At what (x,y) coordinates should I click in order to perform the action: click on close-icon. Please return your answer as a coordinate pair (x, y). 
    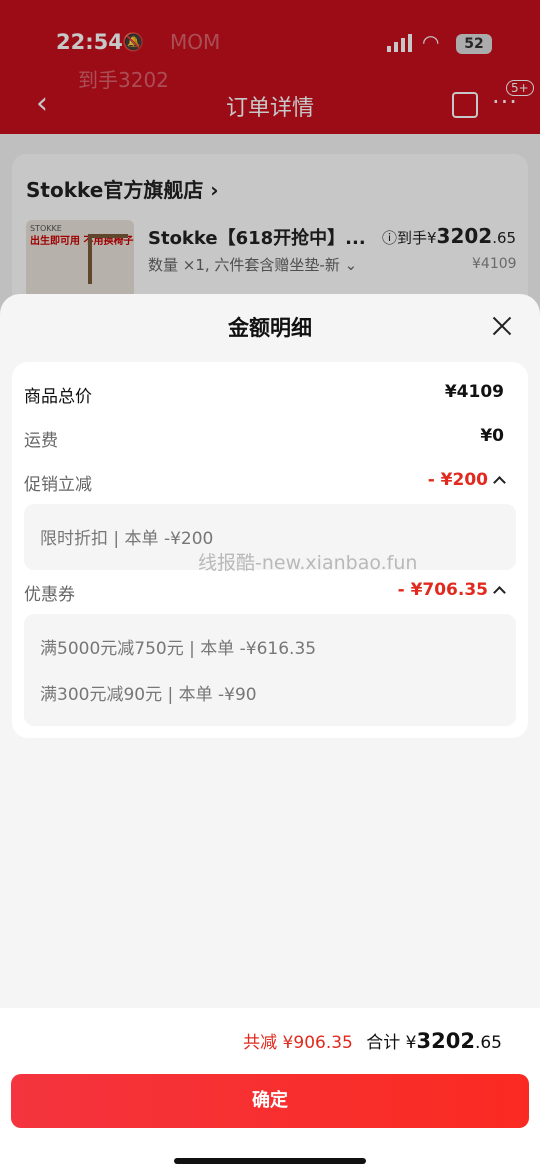
    Looking at the image, I should click on (502, 326).